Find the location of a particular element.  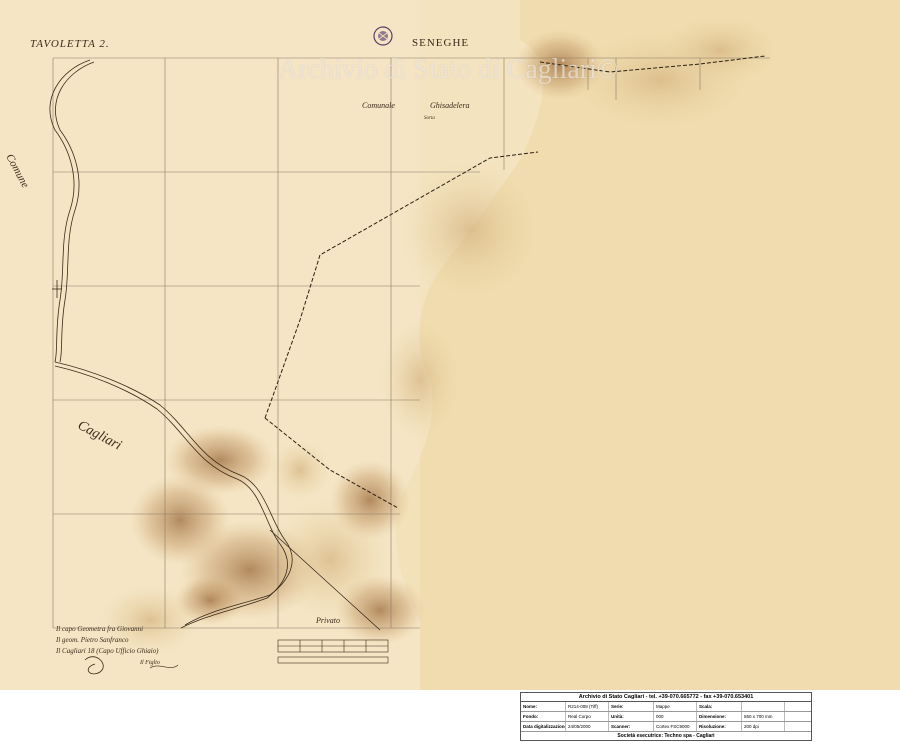

label-sorta: Sorta is located at coordinates (429, 118).